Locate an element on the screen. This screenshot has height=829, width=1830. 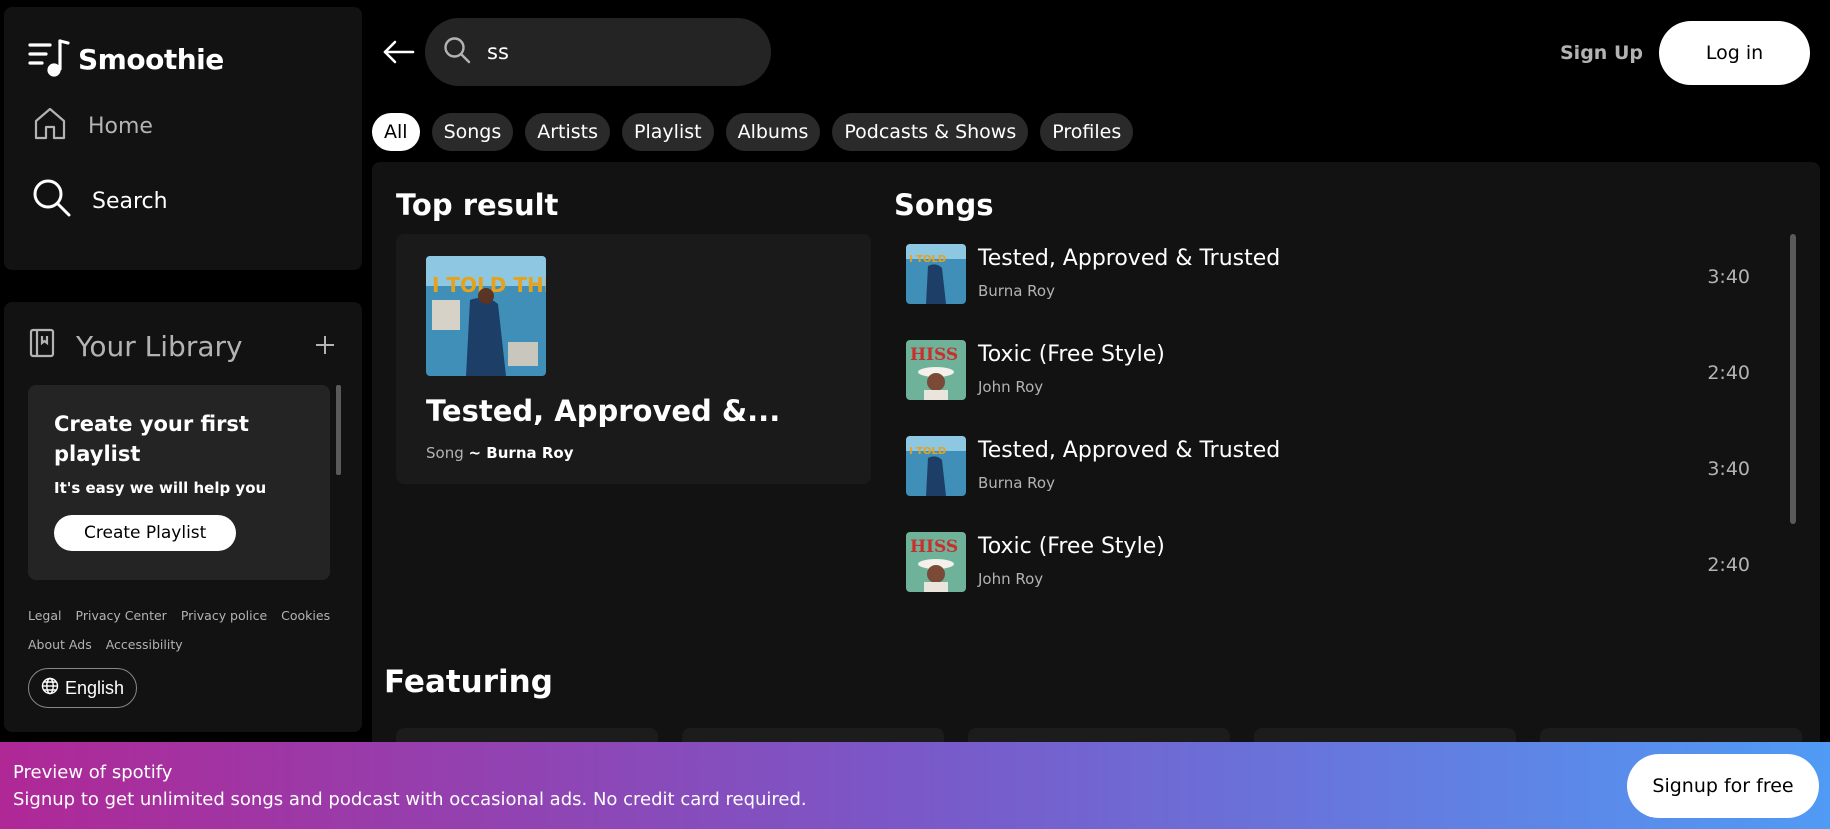
featuring-heading: Featuring is located at coordinates (468, 682).